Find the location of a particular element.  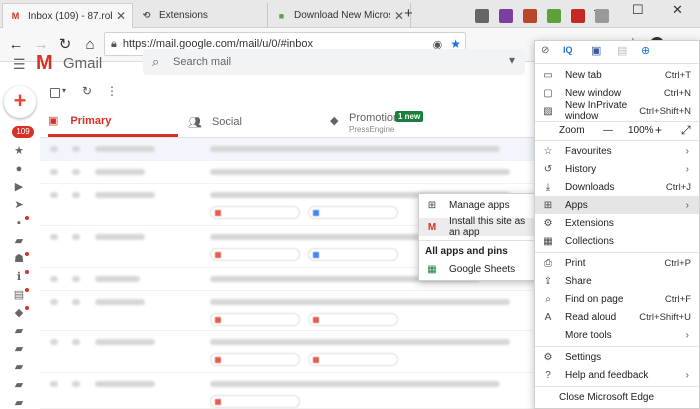

tab-edge-download: ■ Download New Microsoft Edge | ✕ is located at coordinates (340, 15).